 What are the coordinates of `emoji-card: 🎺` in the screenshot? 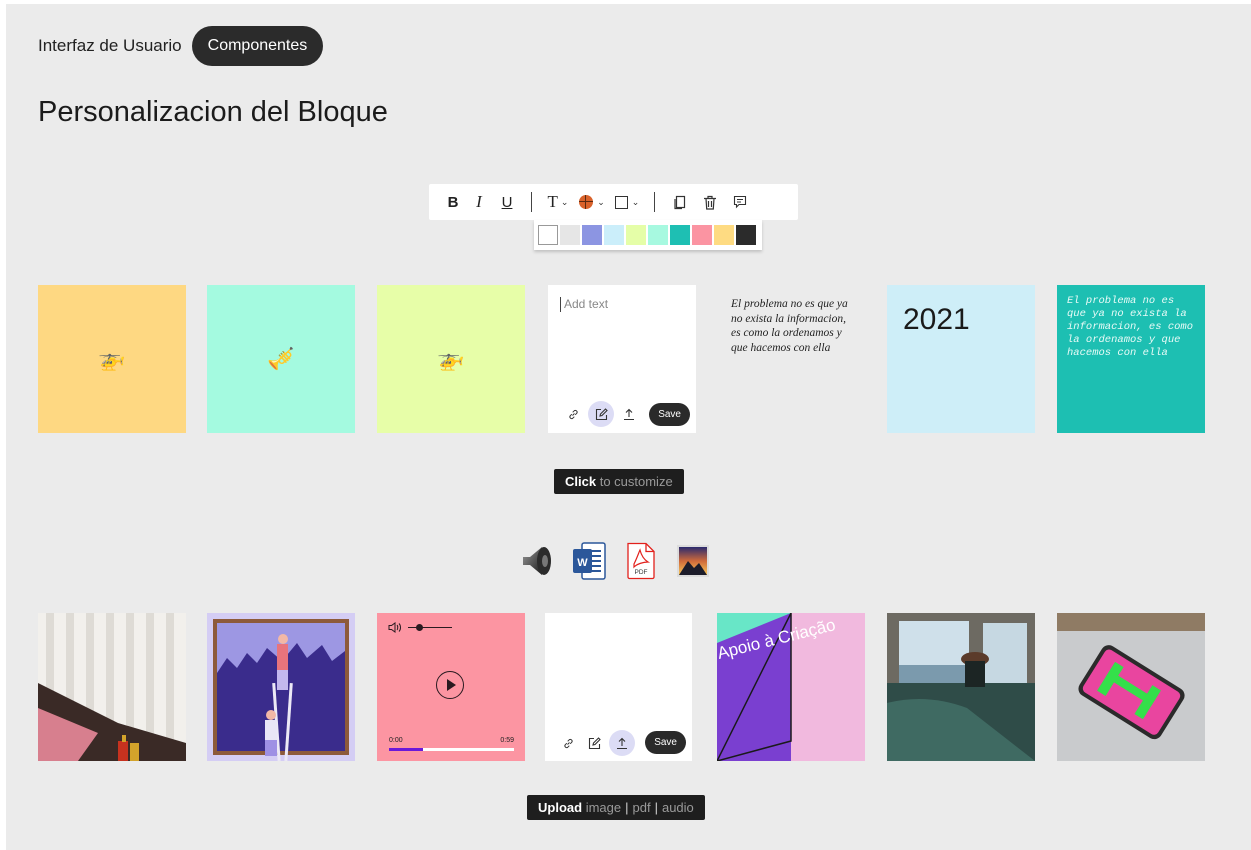 It's located at (281, 359).